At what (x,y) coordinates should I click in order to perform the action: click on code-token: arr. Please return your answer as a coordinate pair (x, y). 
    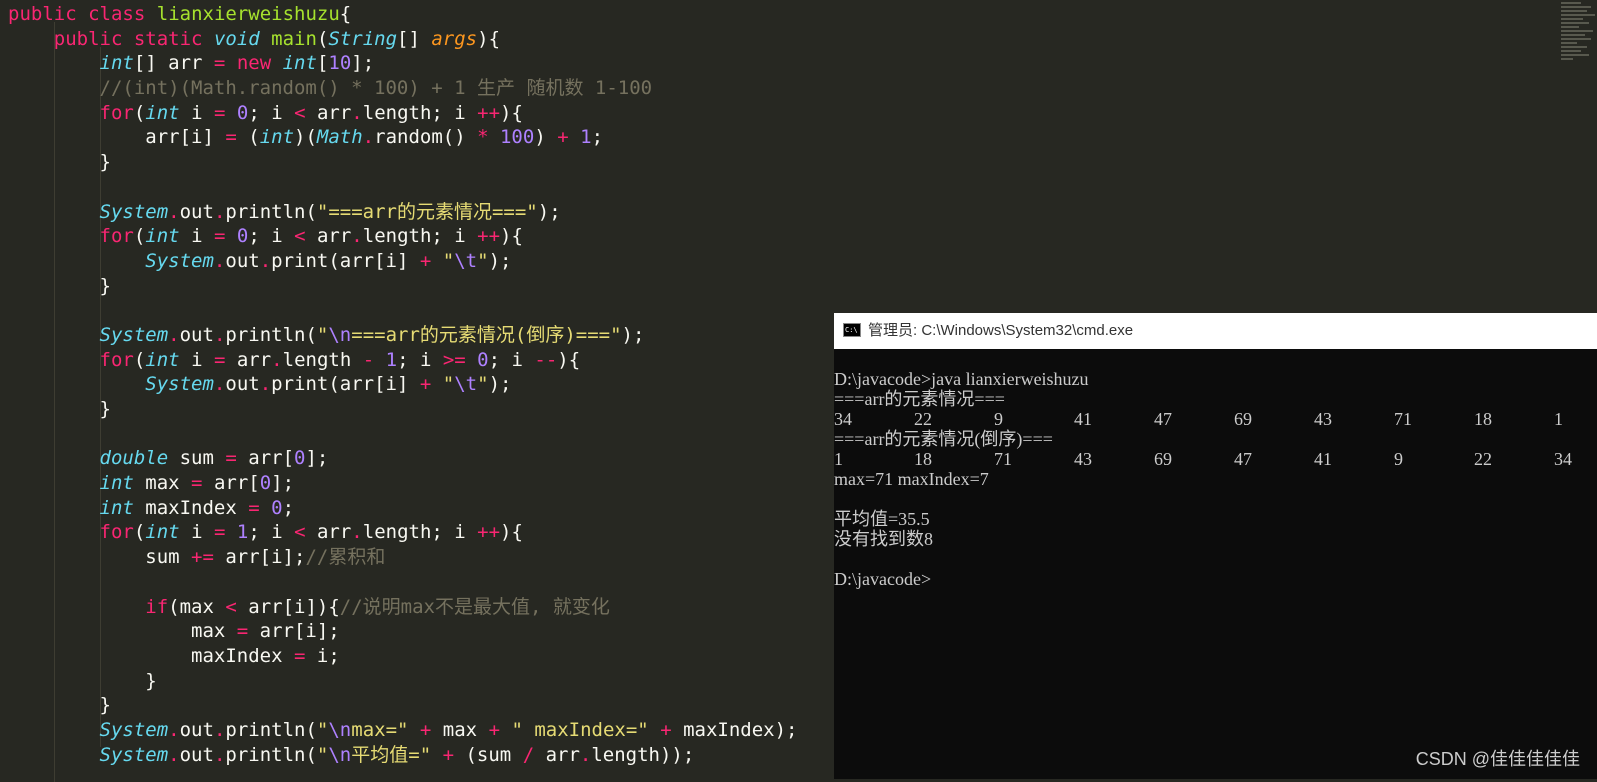
    Looking at the image, I should click on (557, 754).